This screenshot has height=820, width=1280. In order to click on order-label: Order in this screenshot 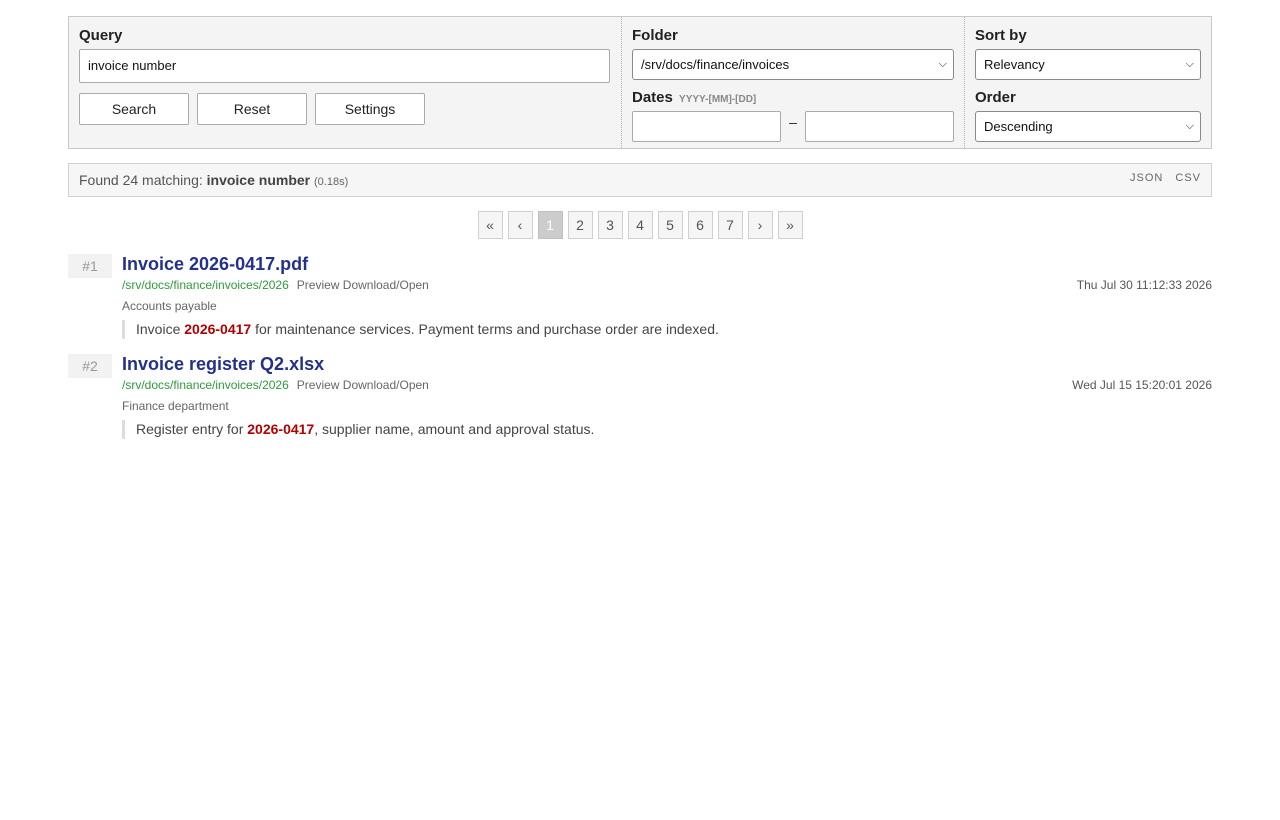, I will do `click(995, 97)`.